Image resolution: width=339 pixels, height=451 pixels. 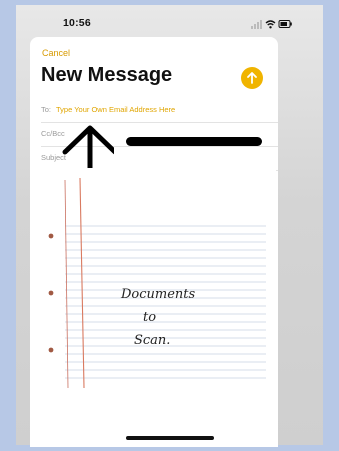 I want to click on home-indicator, so click(x=170, y=438).